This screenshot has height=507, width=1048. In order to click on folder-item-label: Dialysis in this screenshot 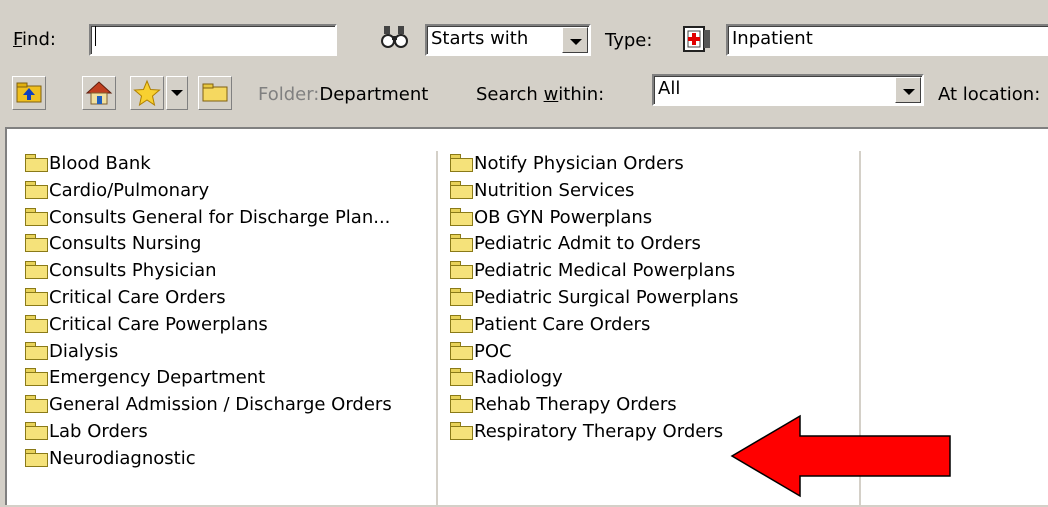, I will do `click(84, 351)`.